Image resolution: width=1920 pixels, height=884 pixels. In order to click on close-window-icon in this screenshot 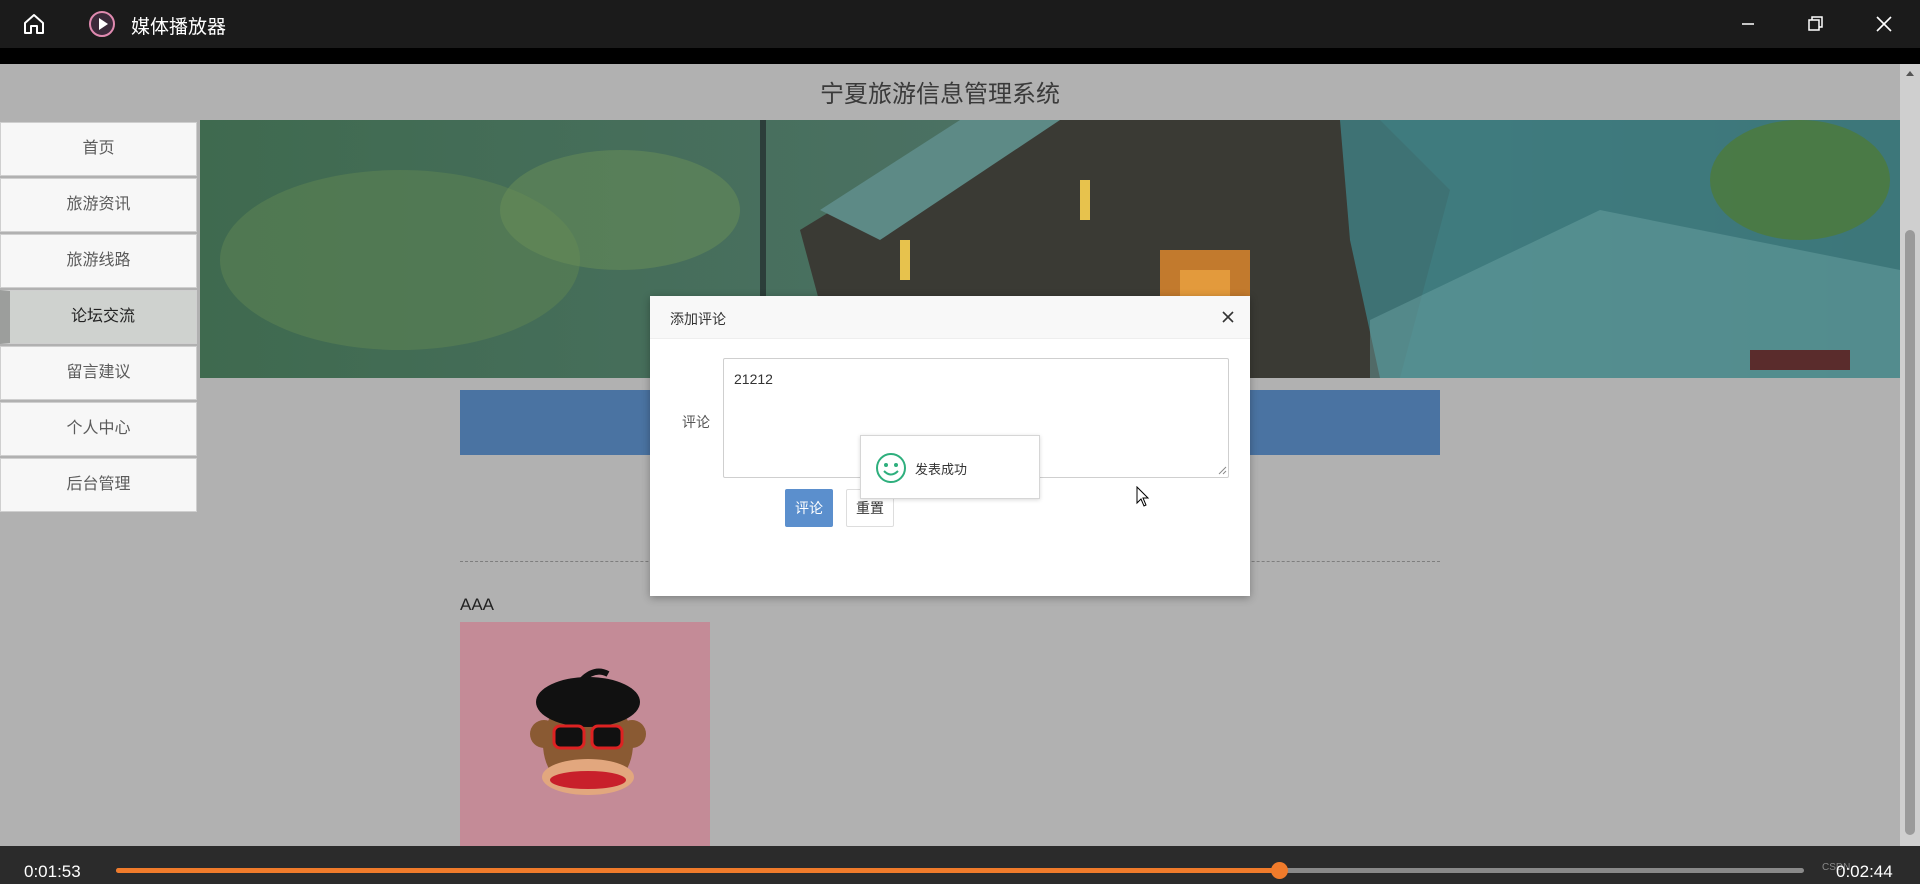, I will do `click(1884, 24)`.